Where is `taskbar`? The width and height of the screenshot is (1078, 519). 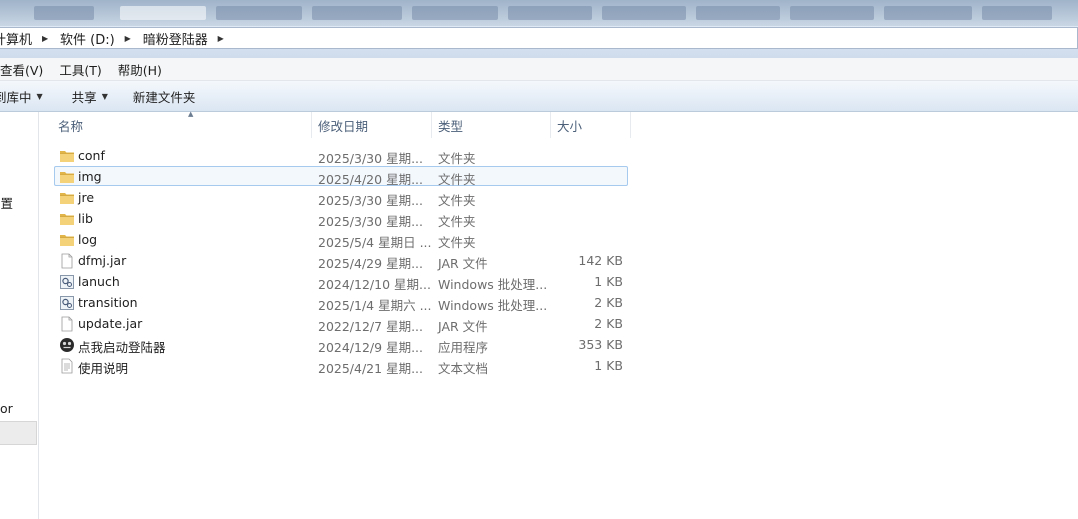
taskbar is located at coordinates (539, 13).